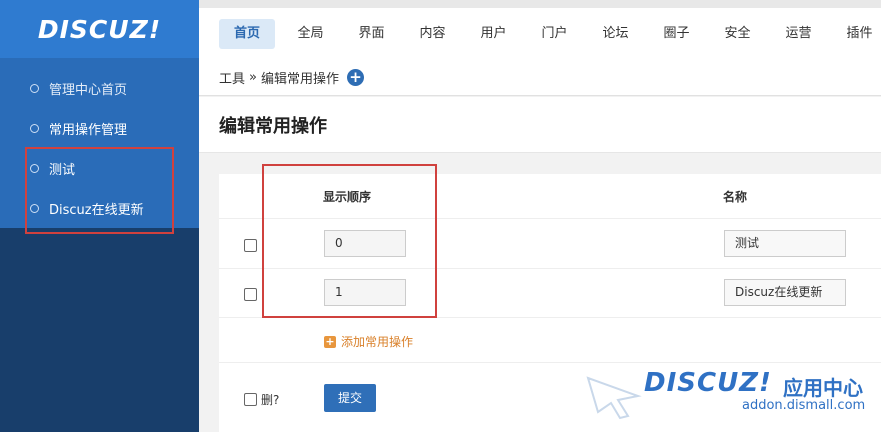 The image size is (881, 432). What do you see at coordinates (540, 78) in the screenshot?
I see `breadcrumb: 工具 » 编辑常用操作 +` at bounding box center [540, 78].